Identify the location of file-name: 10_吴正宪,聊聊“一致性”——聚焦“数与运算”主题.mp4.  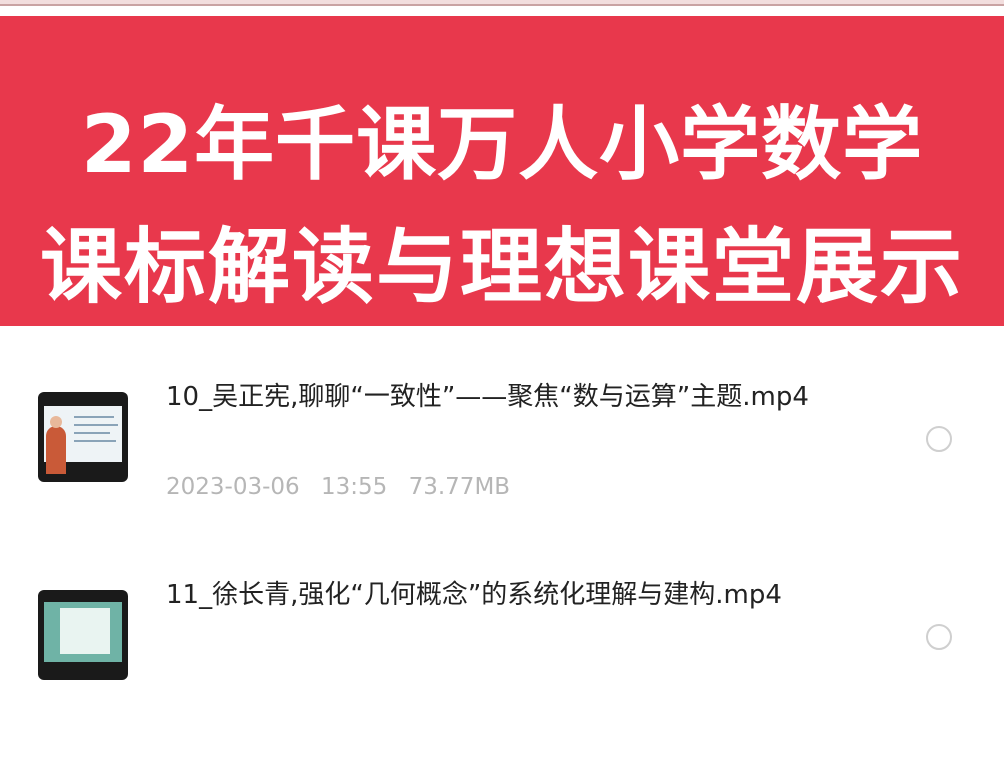
(487, 397).